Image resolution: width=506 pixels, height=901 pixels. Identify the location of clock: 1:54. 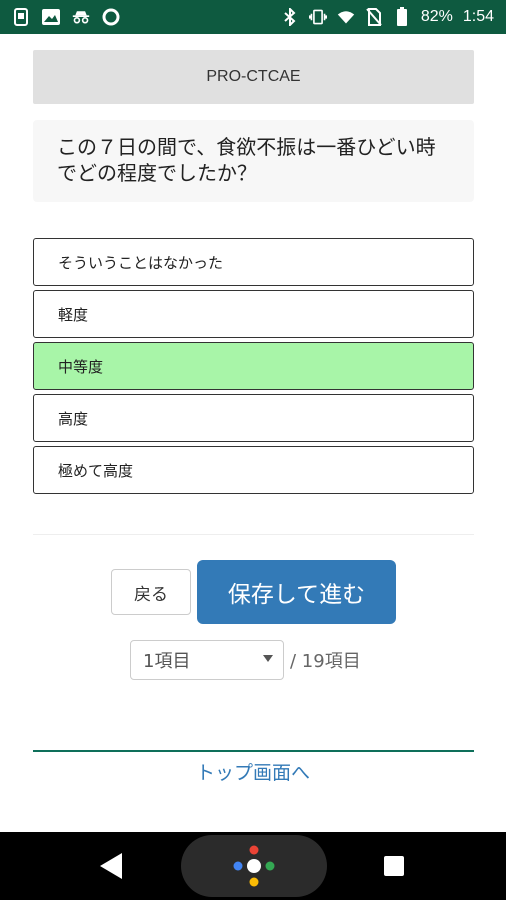
(478, 16).